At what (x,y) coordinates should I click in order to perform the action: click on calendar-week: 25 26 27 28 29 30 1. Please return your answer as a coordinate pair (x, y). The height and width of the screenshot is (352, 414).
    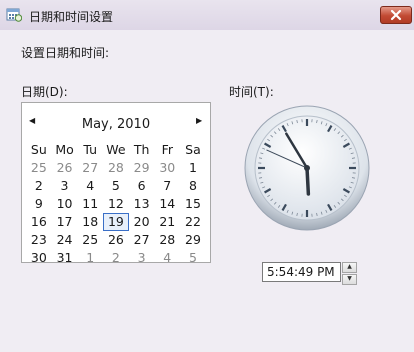
    Looking at the image, I should click on (116, 168).